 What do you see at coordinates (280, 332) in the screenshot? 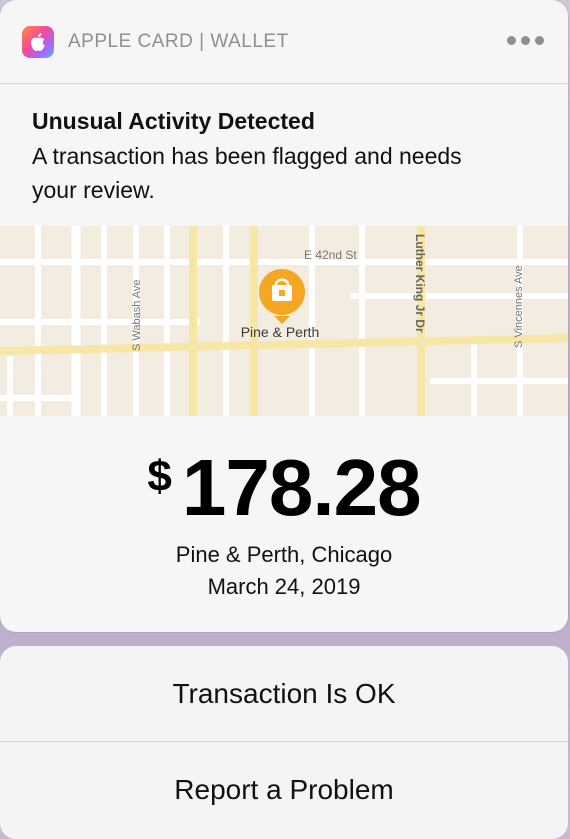
I see `map-pin-label: Pine & Perth` at bounding box center [280, 332].